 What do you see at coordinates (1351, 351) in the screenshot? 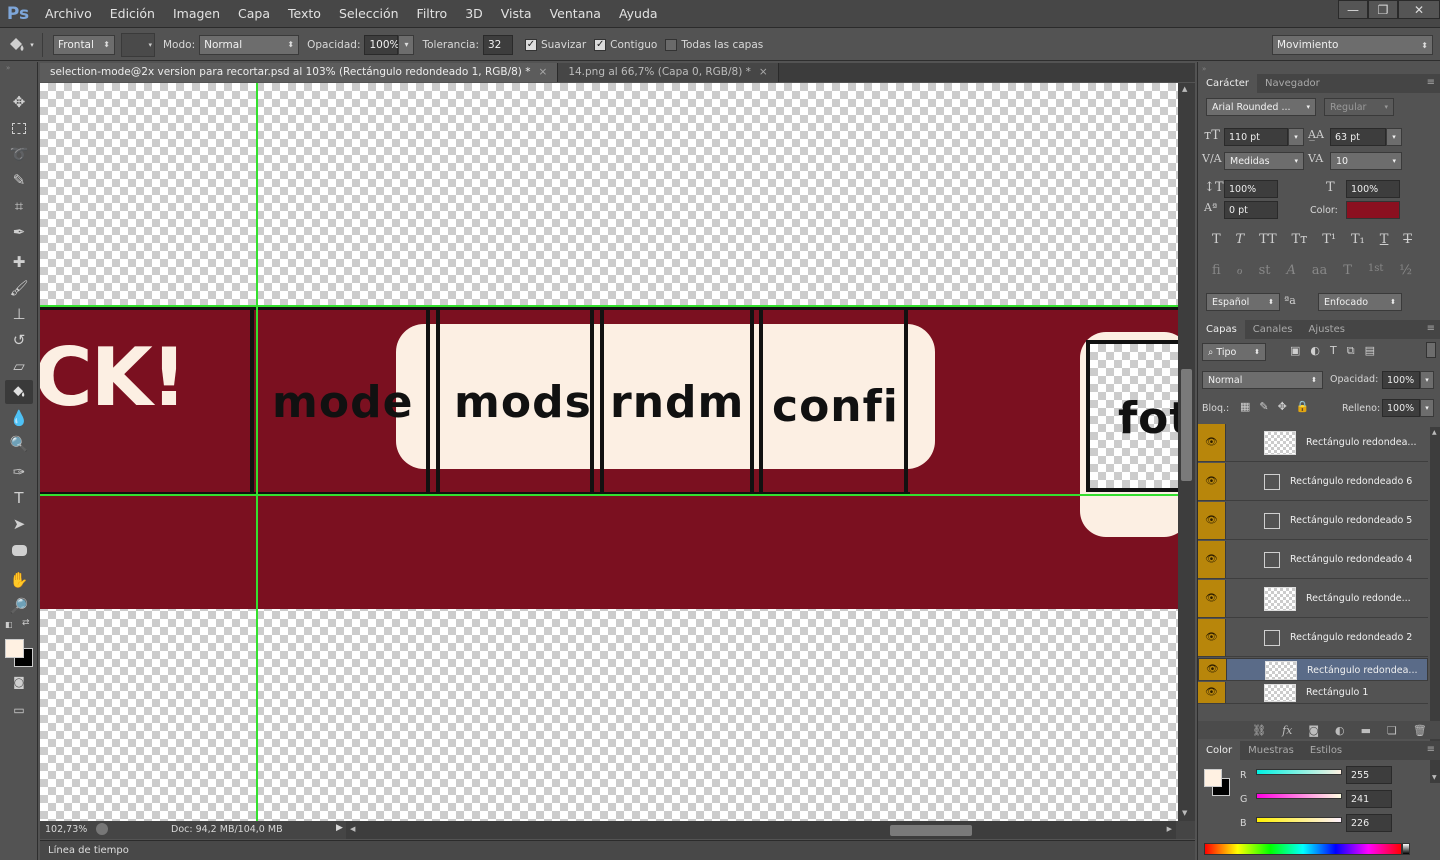
I see `shape-filter-icon: ⧉` at bounding box center [1351, 351].